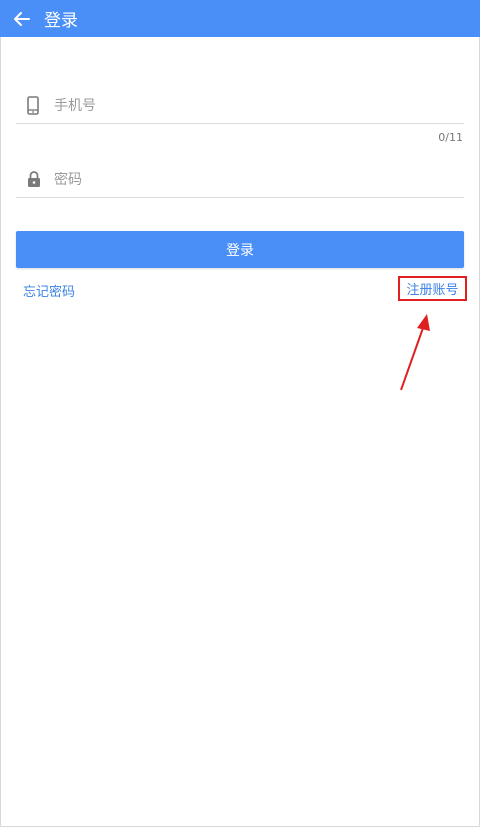 The height and width of the screenshot is (827, 480). Describe the element at coordinates (240, 18) in the screenshot. I see `app-bar: 登录` at that location.